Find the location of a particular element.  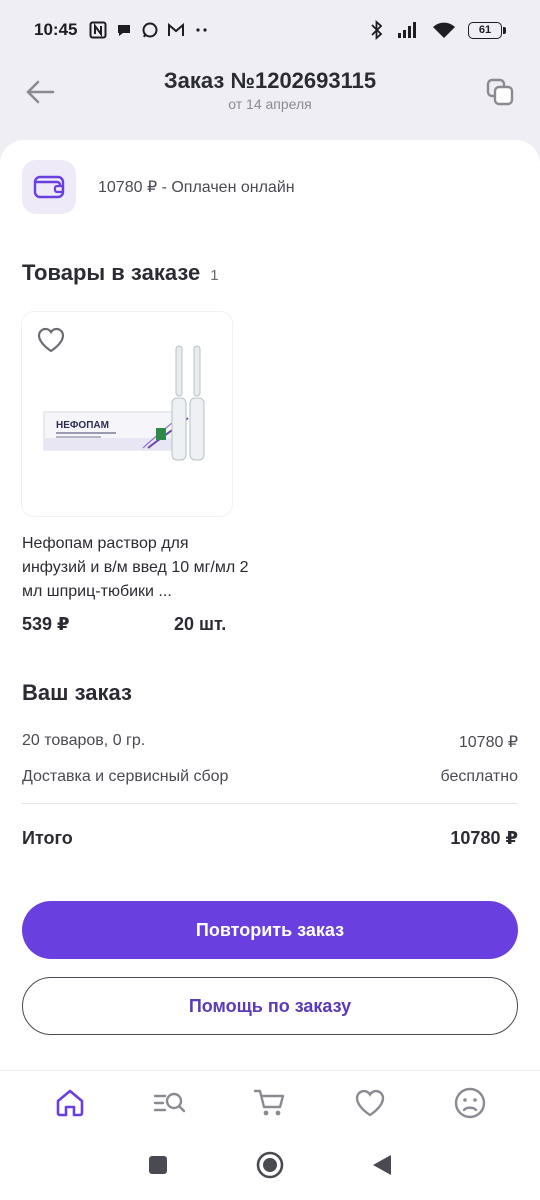

home-system-button is located at coordinates (270, 1167).